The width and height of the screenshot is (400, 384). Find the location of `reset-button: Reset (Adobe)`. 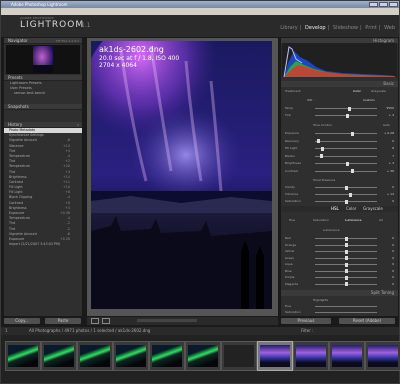

reset-button: Reset (Adobe) is located at coordinates (367, 321).